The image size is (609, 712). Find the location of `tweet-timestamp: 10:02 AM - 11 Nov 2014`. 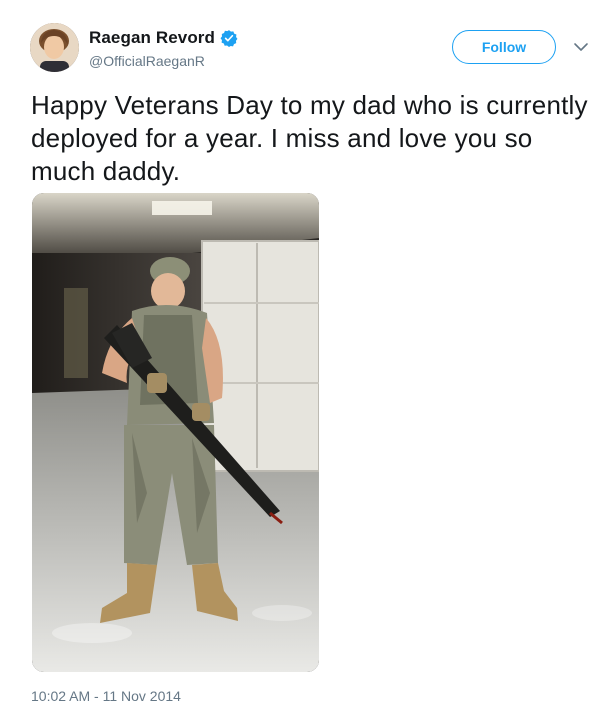

tweet-timestamp: 10:02 AM - 11 Nov 2014 is located at coordinates (106, 696).